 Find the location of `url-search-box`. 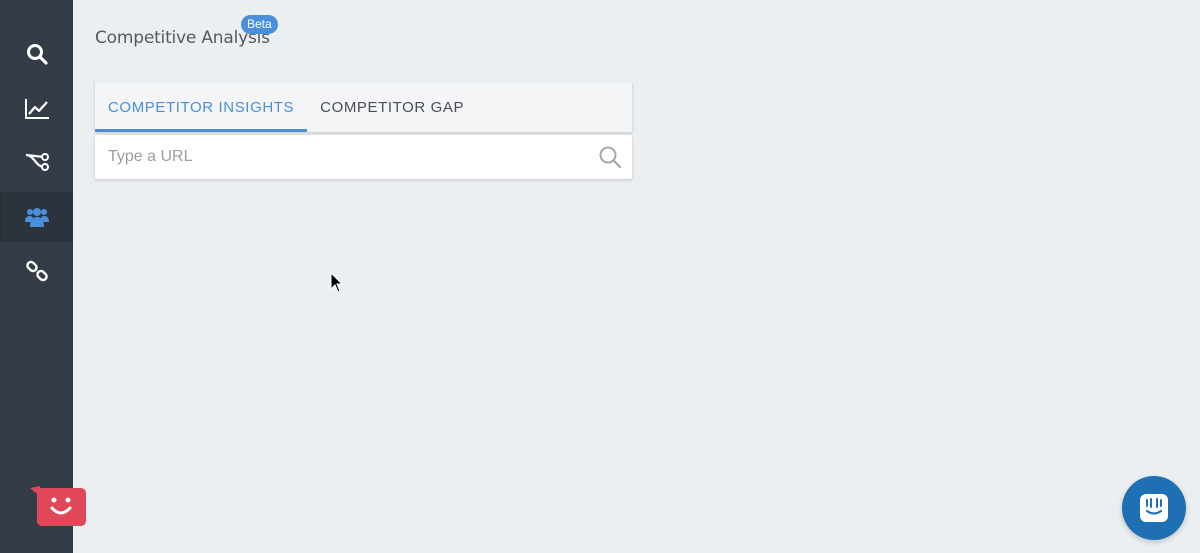

url-search-box is located at coordinates (363, 157).